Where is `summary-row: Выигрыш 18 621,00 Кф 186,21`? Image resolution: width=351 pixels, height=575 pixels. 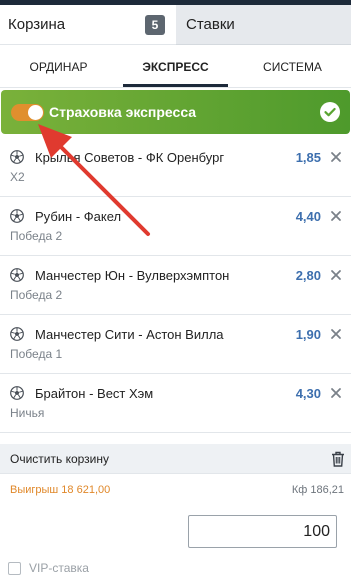
summary-row: Выигрыш 18 621,00 Кф 186,21 is located at coordinates (175, 490).